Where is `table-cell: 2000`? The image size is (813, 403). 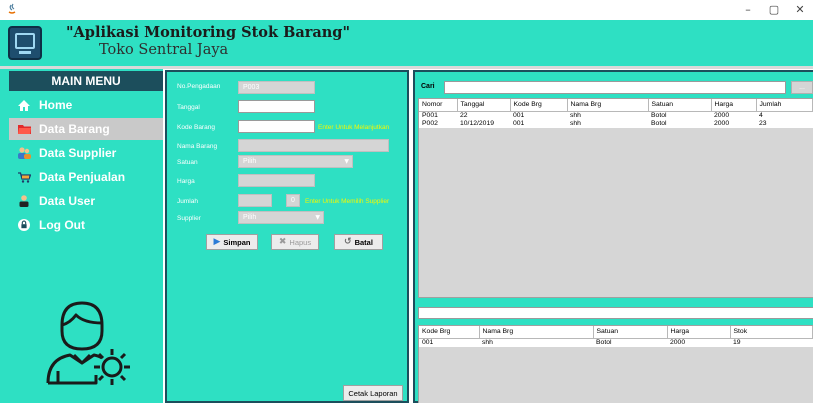
table-cell: 2000 is located at coordinates (733, 115).